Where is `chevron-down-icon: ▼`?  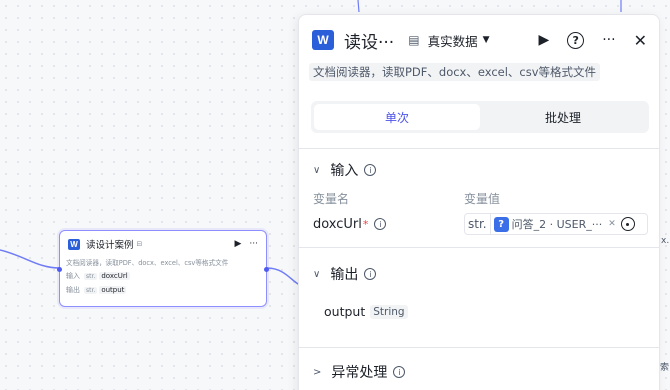 chevron-down-icon: ▼ is located at coordinates (486, 40).